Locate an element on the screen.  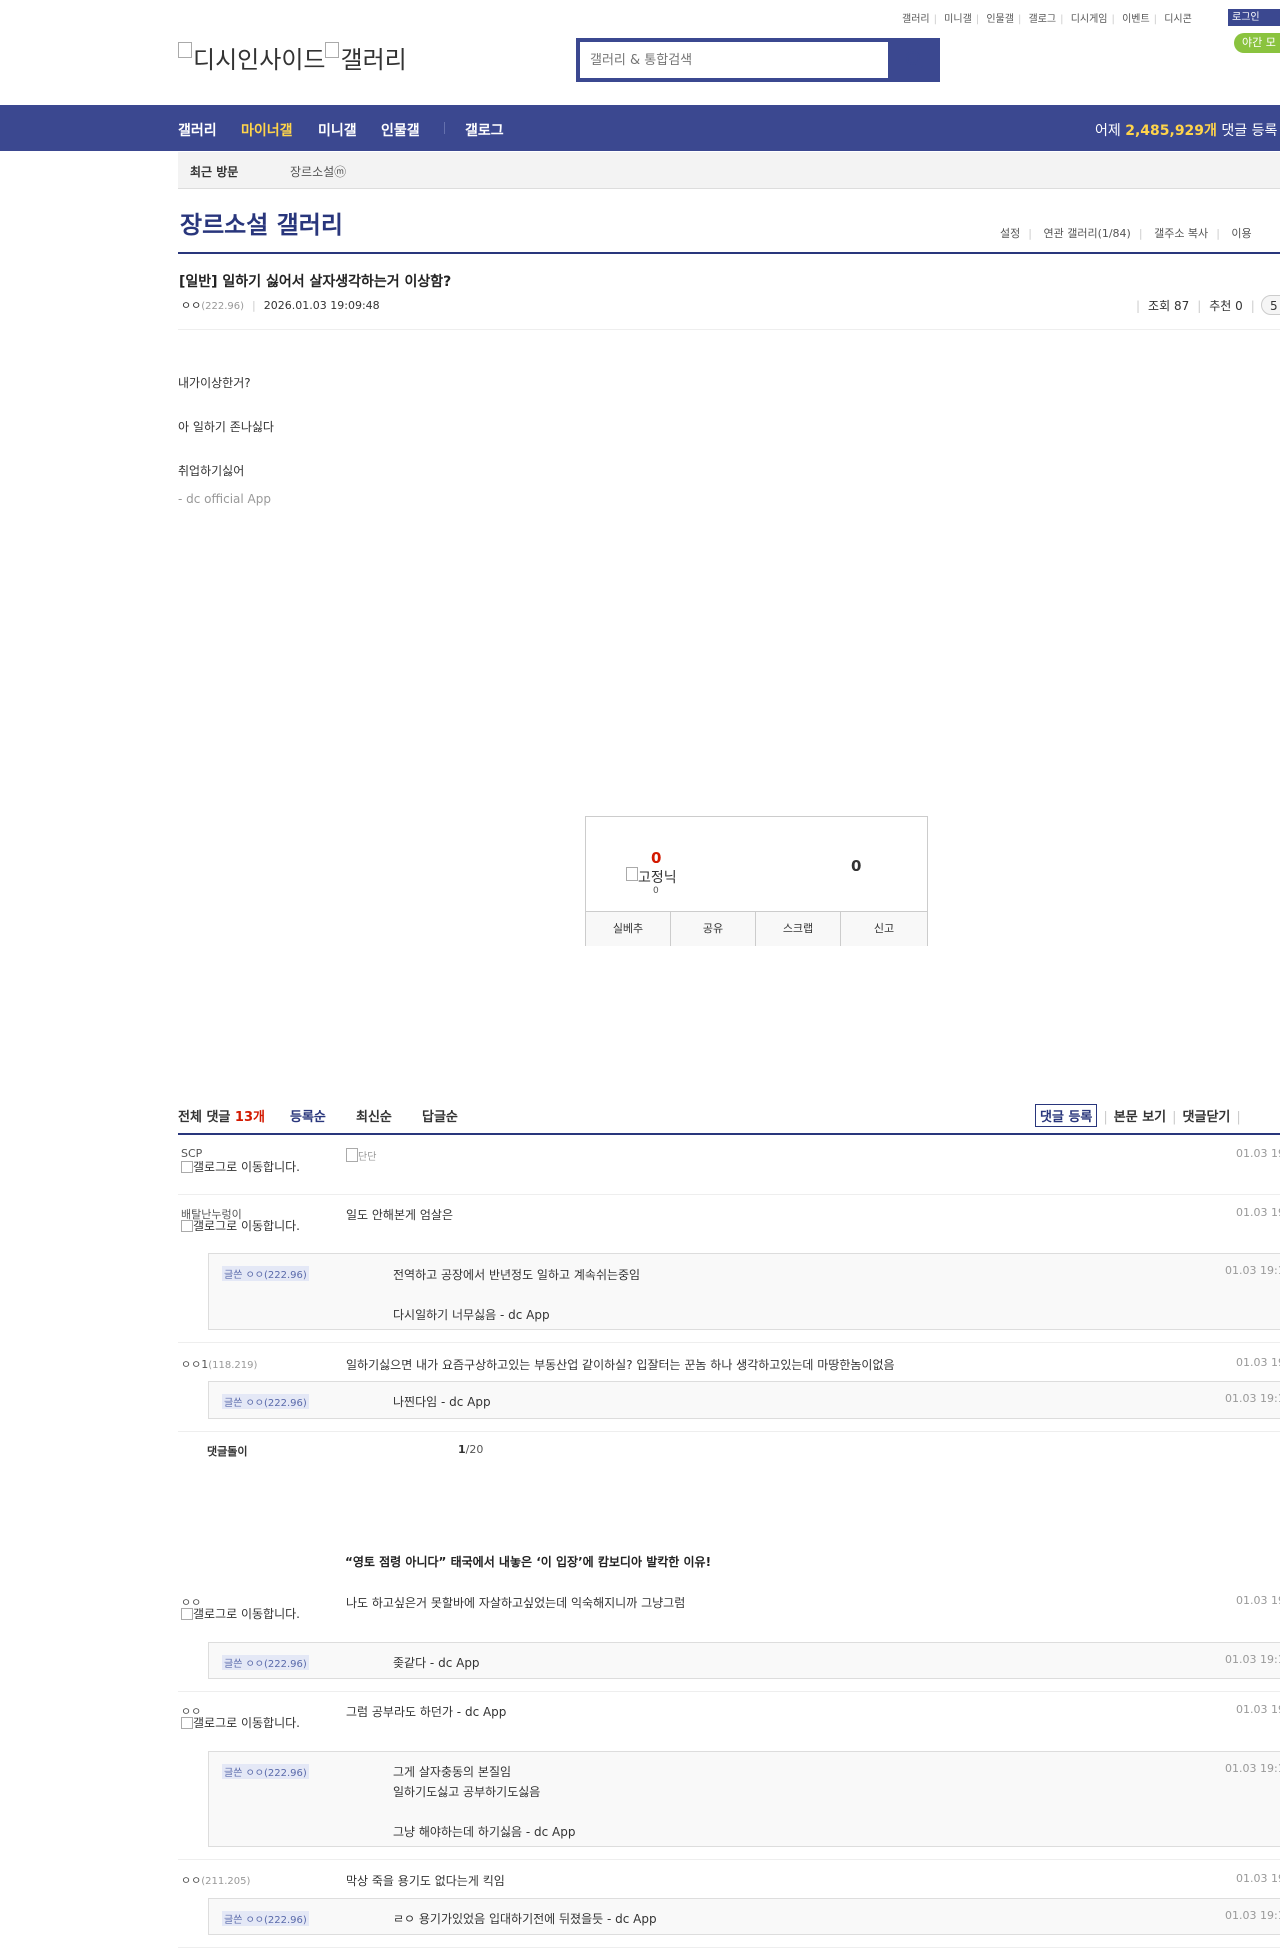
util-link-gallery: 갤러리 is located at coordinates (916, 19).